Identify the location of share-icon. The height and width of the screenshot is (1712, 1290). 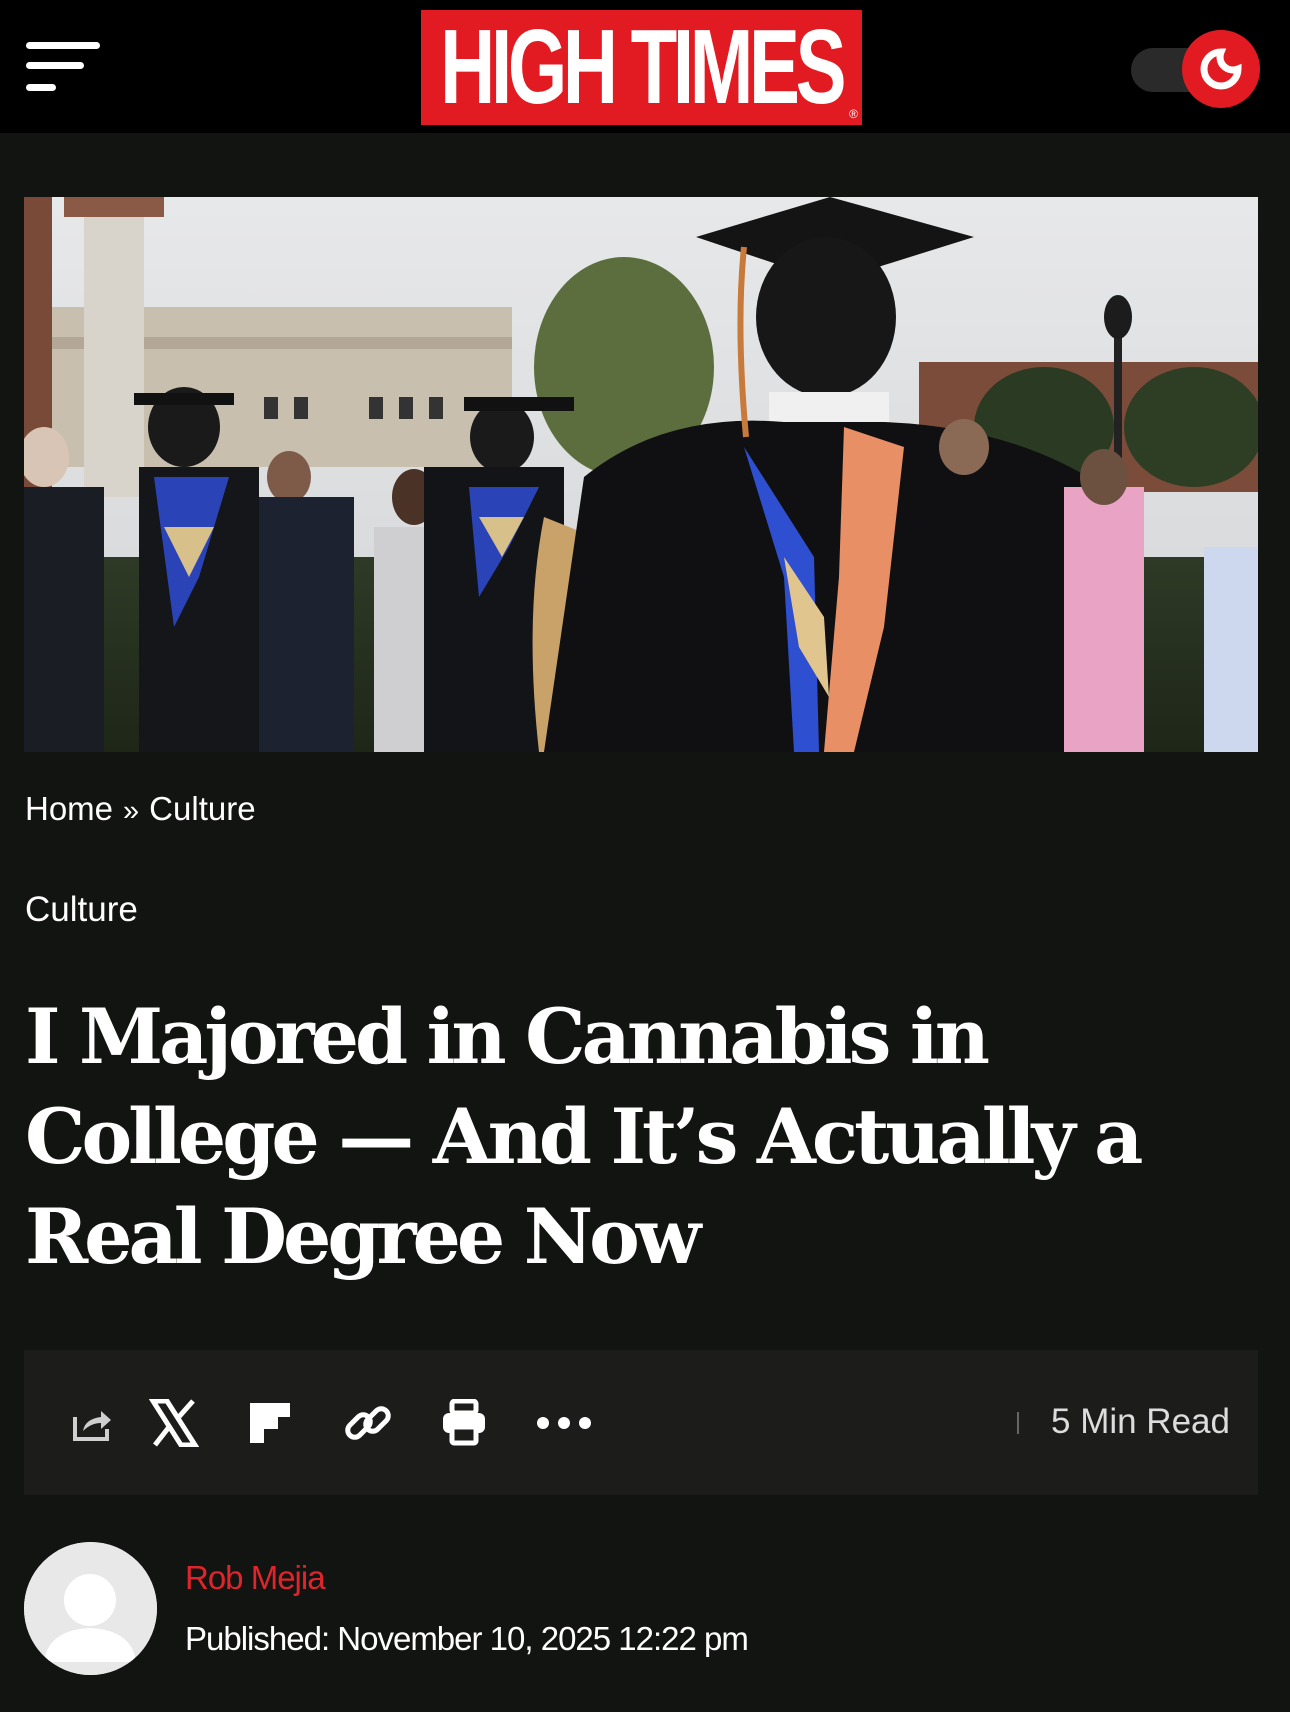
(92, 1423).